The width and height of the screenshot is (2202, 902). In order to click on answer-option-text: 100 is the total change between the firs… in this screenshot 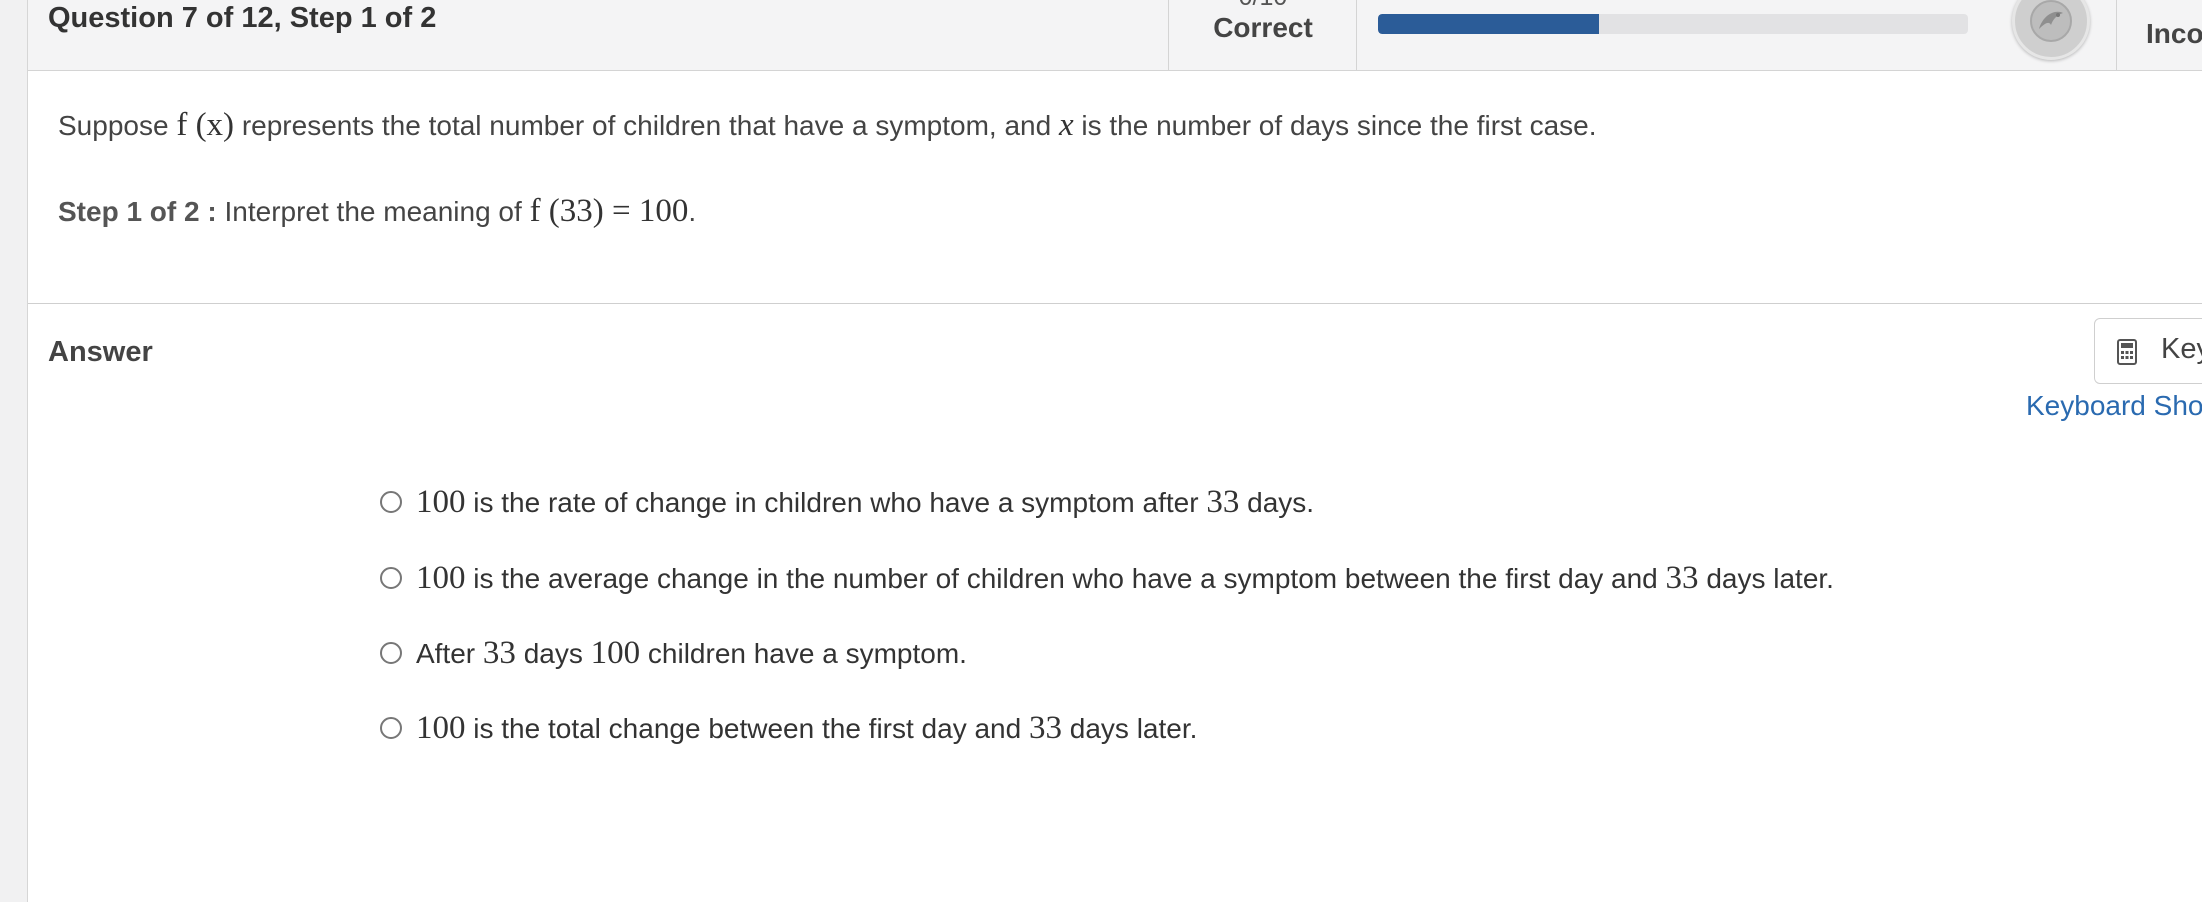, I will do `click(806, 728)`.